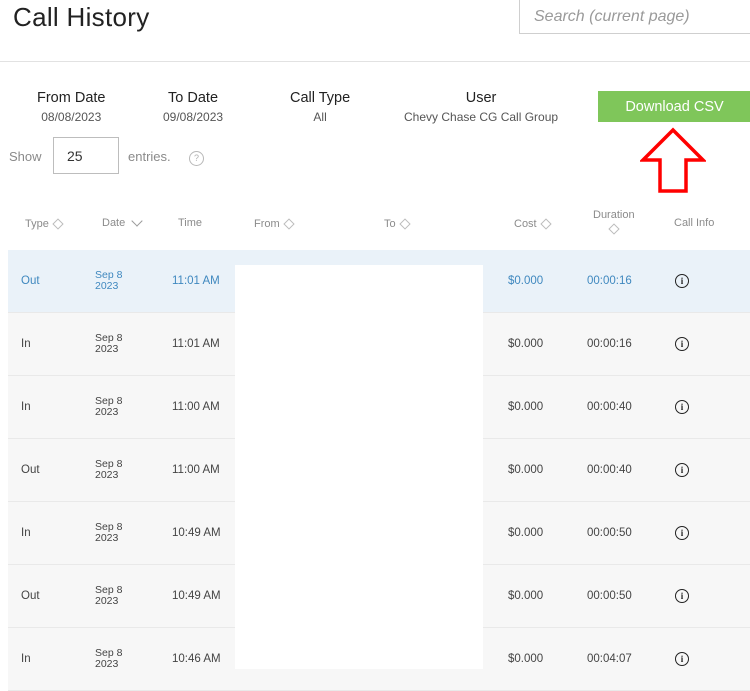  I want to click on column-header-cost: Cost, so click(533, 224).